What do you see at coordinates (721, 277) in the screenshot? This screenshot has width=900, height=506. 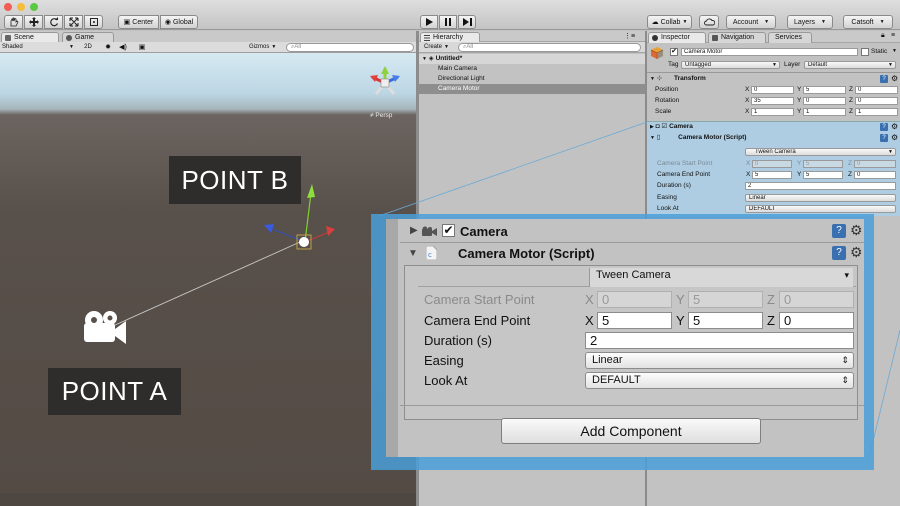 I see `tween-script-dropdown: Tween Camera ▾` at bounding box center [721, 277].